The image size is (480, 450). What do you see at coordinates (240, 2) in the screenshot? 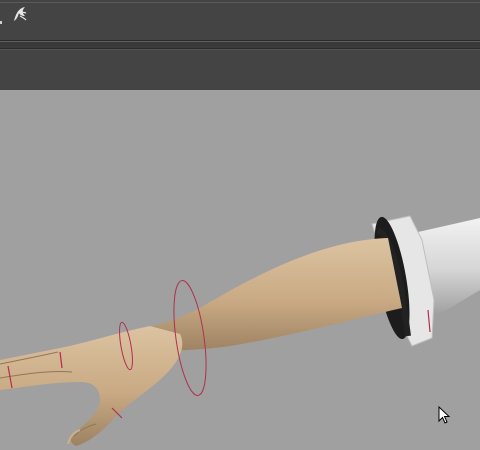
I see `title-bar-highlight` at bounding box center [240, 2].